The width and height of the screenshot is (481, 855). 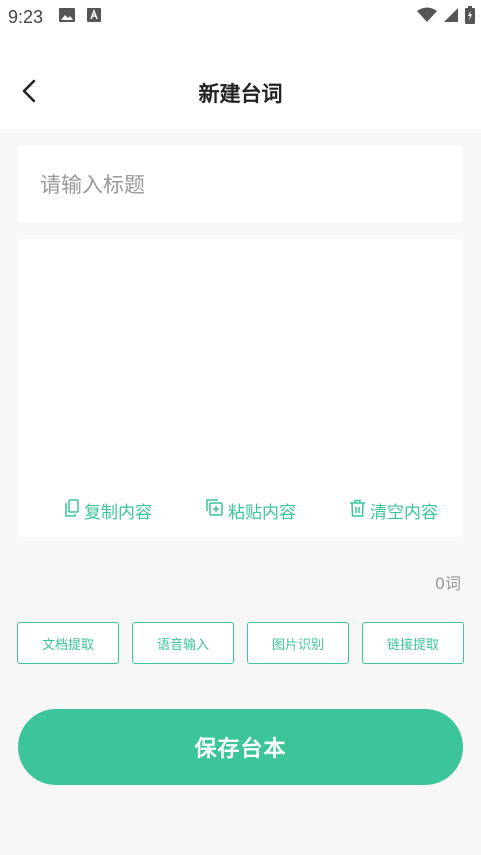 What do you see at coordinates (298, 643) in the screenshot?
I see `image-recognition-button: 图片识别` at bounding box center [298, 643].